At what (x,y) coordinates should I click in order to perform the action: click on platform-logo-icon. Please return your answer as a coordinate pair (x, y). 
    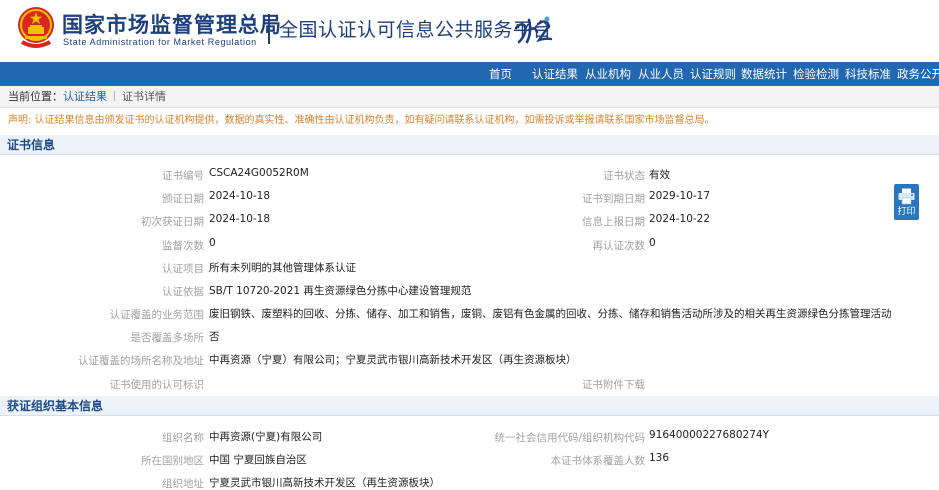
    Looking at the image, I should click on (533, 30).